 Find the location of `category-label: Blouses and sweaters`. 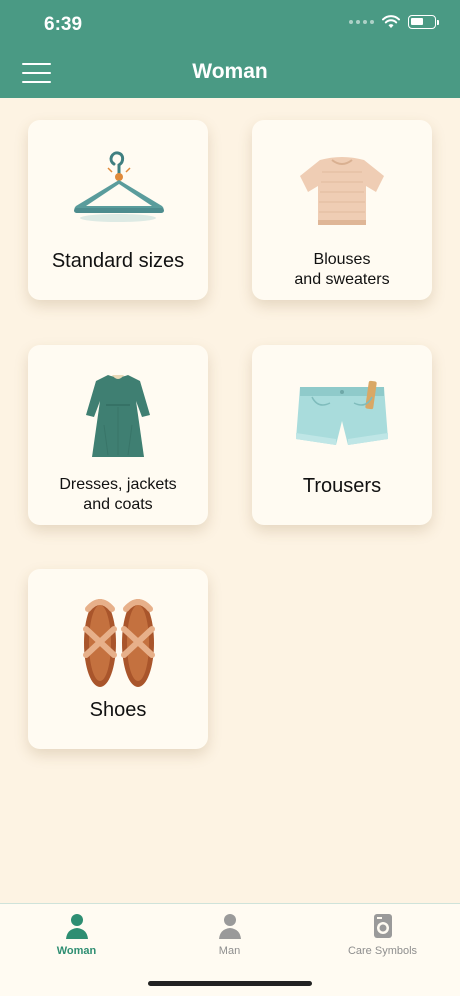

category-label: Blouses and sweaters is located at coordinates (342, 269).